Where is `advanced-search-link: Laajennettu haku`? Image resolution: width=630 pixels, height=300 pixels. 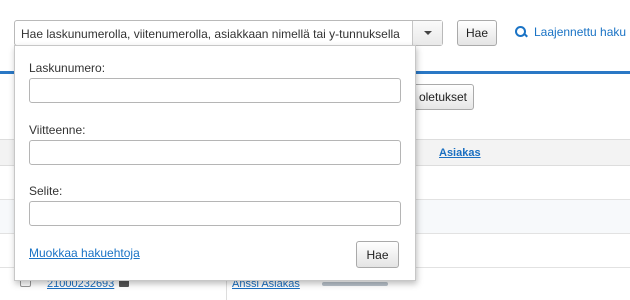
advanced-search-link: Laajennettu haku is located at coordinates (570, 32).